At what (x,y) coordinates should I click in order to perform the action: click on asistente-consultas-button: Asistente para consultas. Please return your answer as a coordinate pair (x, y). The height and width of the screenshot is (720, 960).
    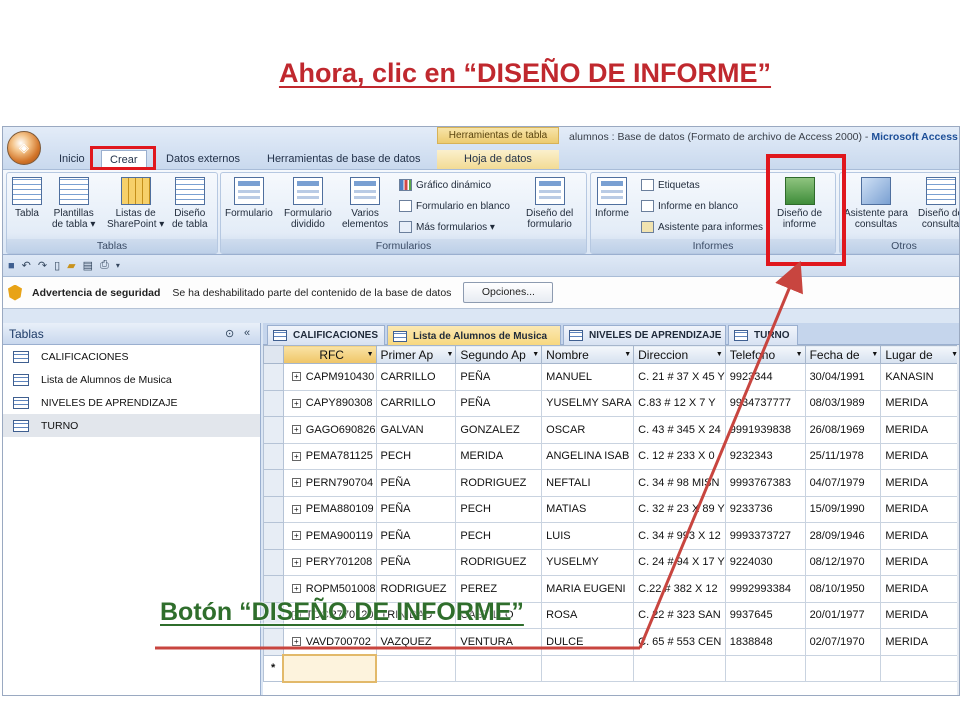
    Looking at the image, I should click on (876, 203).